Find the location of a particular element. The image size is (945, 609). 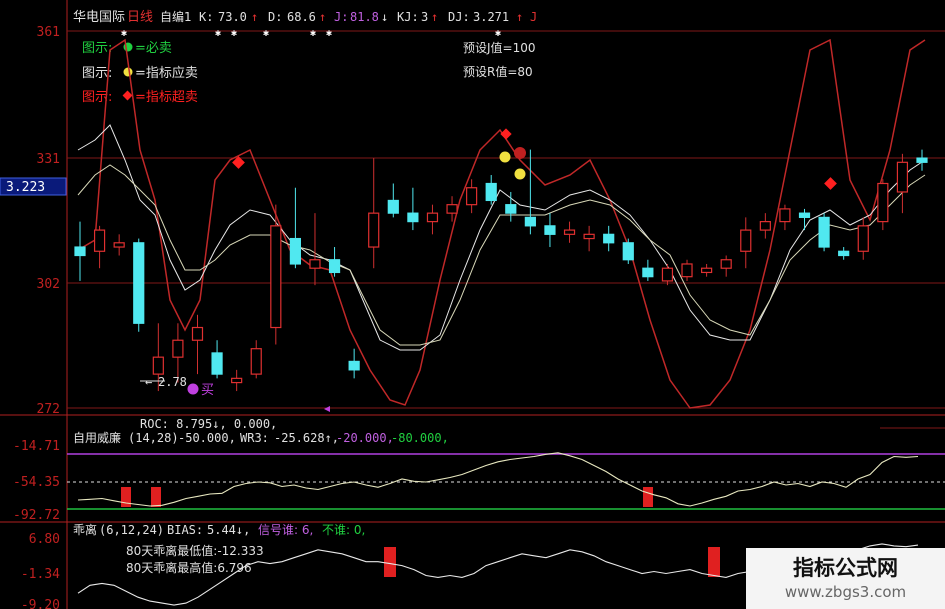

bias-label: BIAS: is located at coordinates (185, 530).